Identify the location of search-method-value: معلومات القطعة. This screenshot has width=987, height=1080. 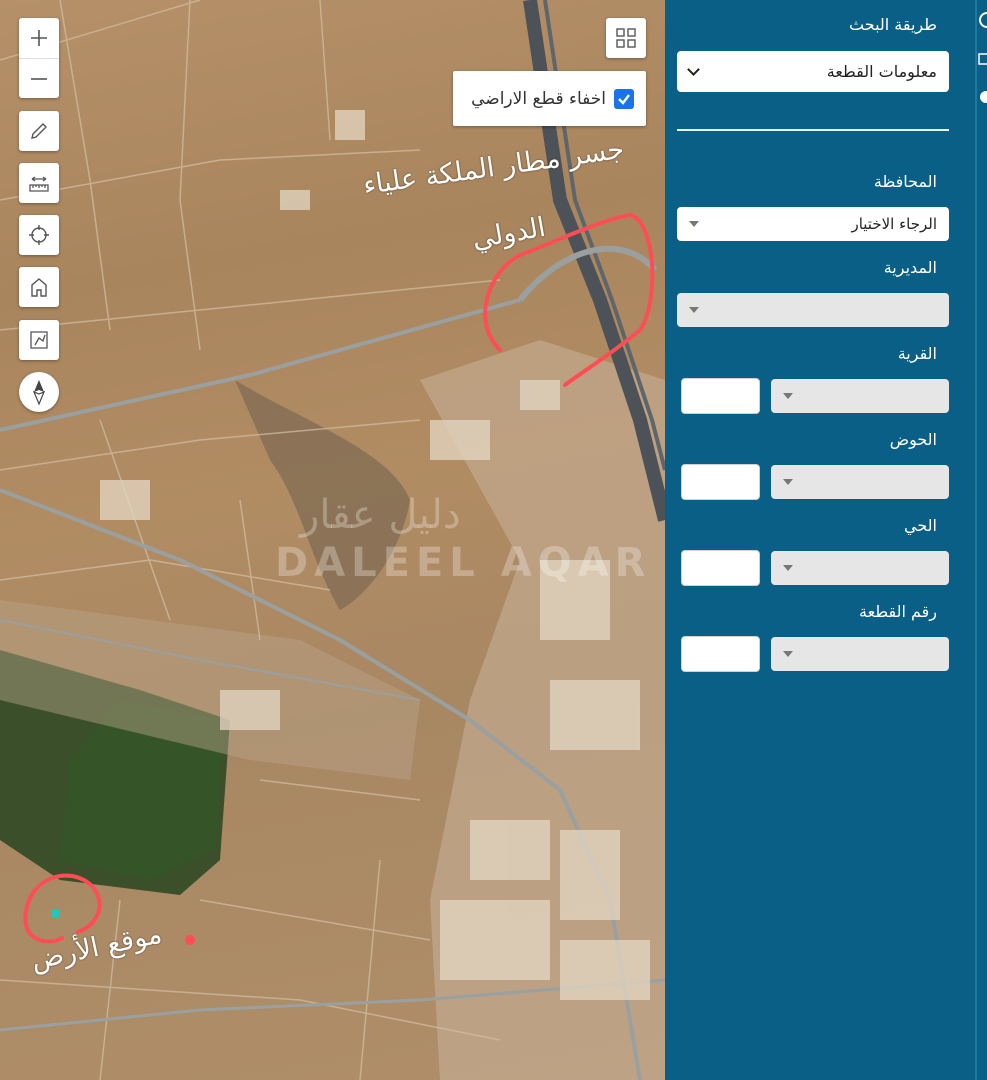
(881, 71).